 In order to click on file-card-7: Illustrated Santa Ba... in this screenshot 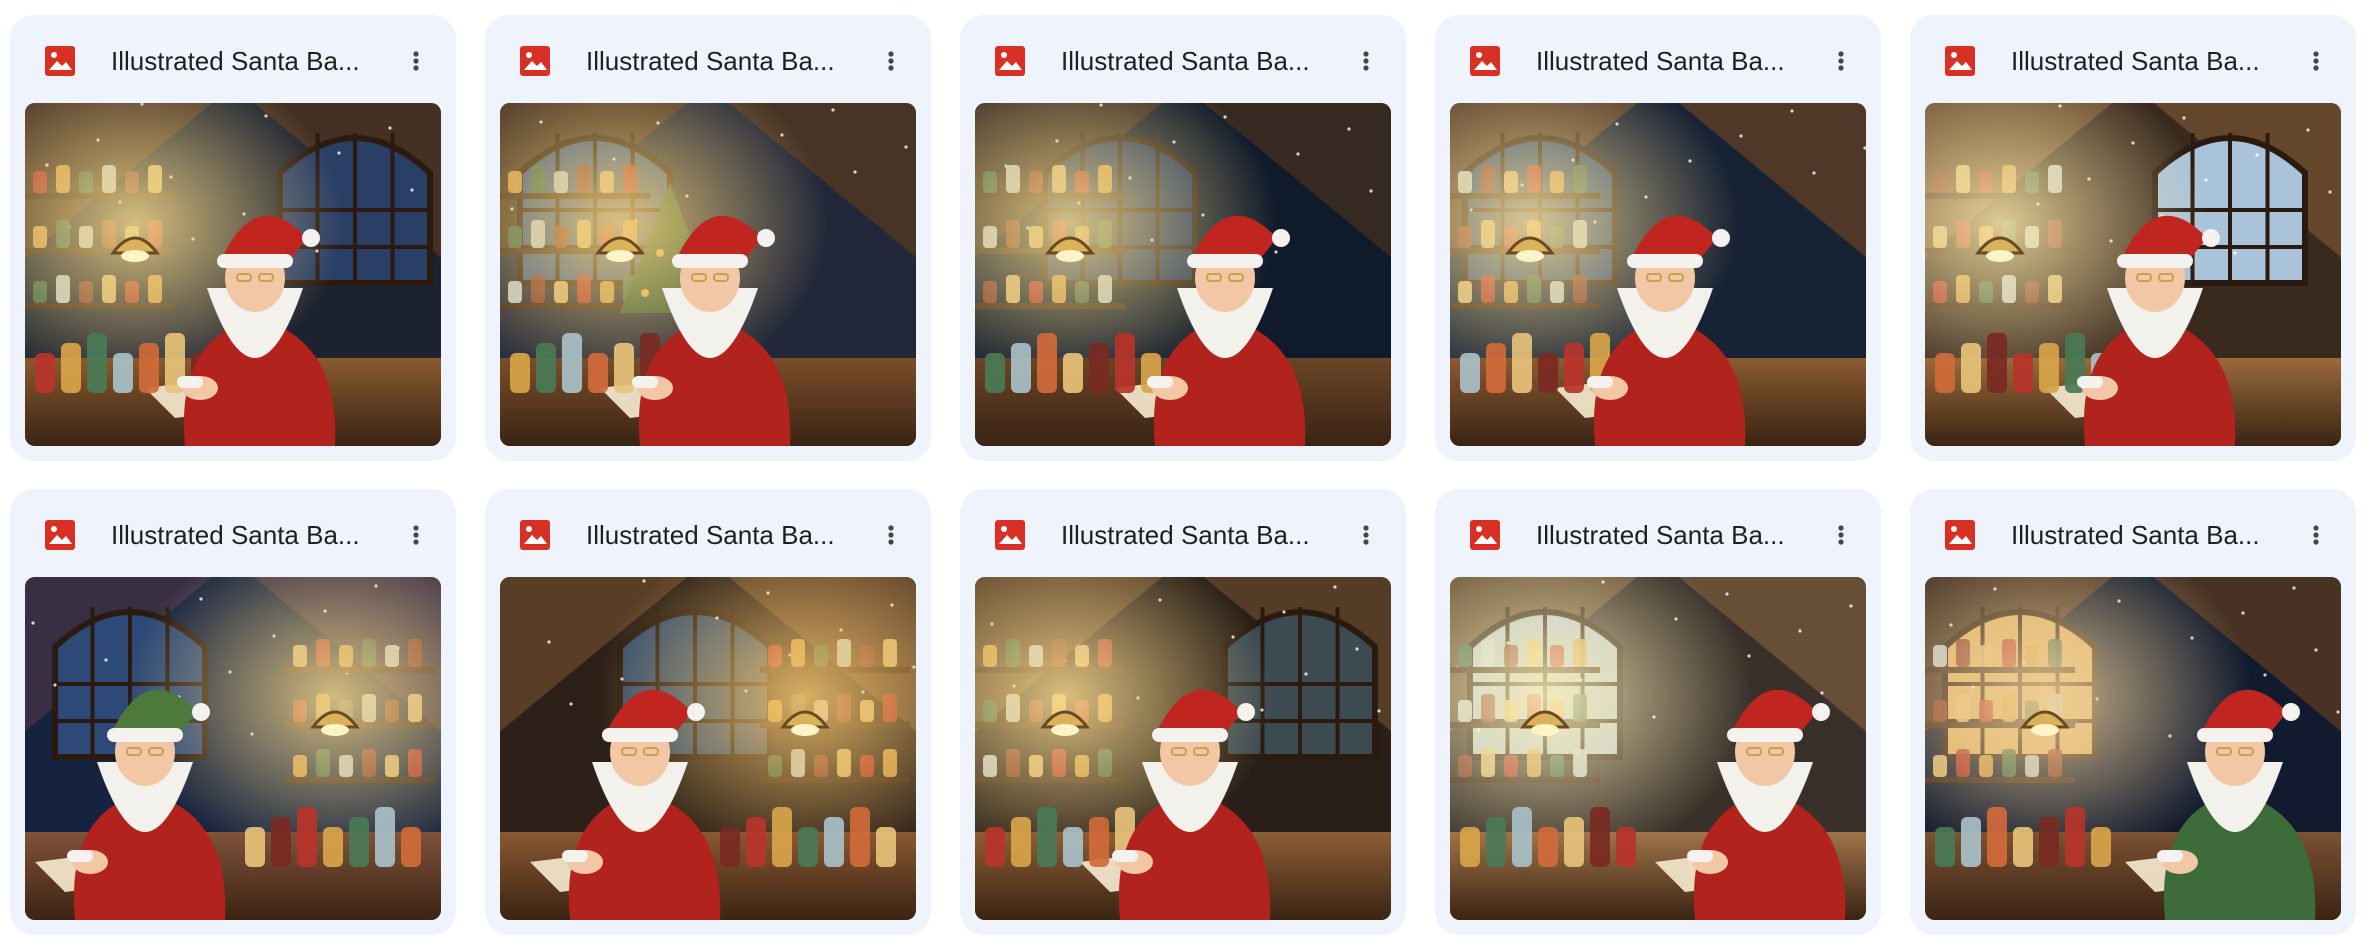, I will do `click(708, 712)`.